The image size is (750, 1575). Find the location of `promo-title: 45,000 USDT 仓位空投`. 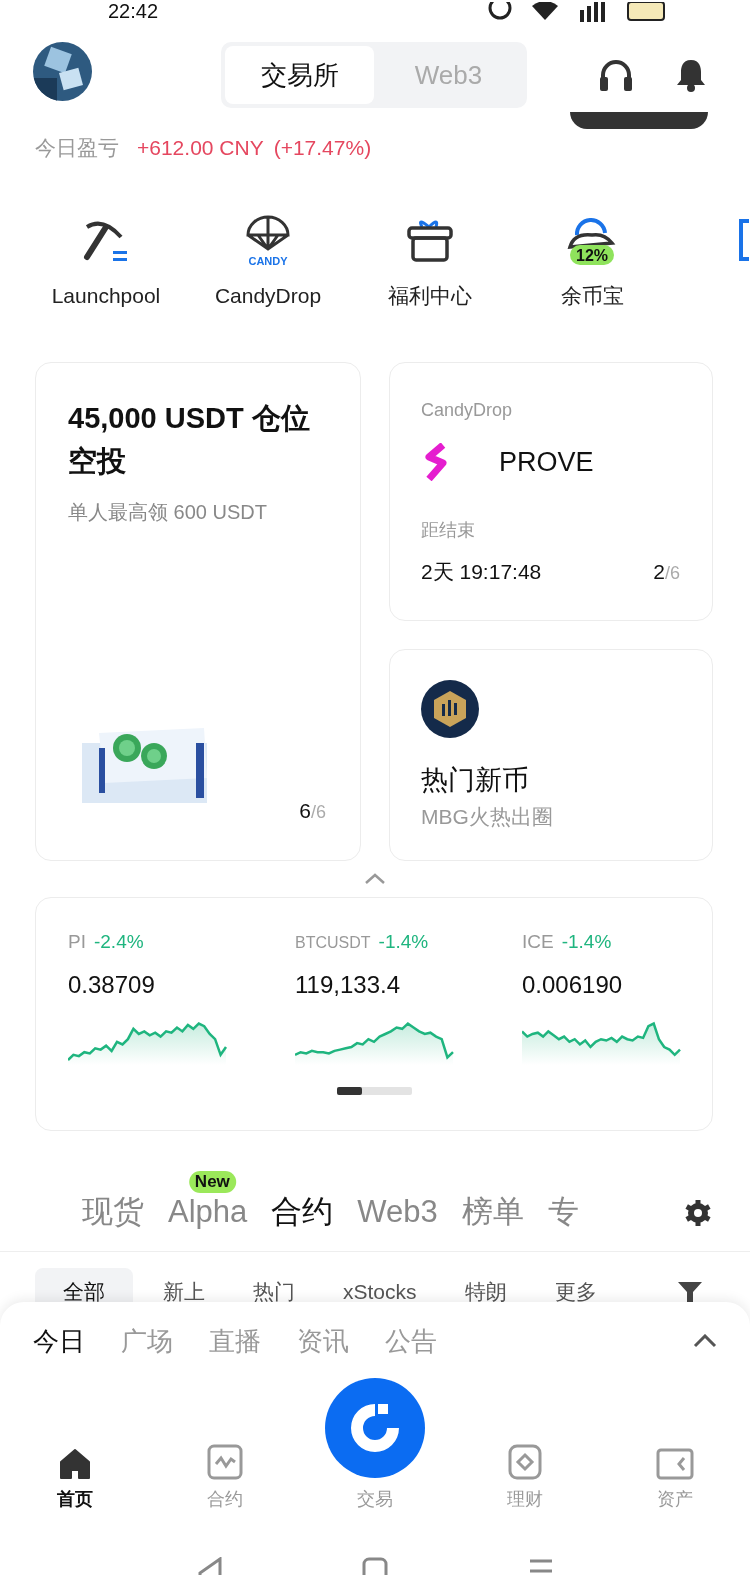

promo-title: 45,000 USDT 仓位空投 is located at coordinates (189, 440).